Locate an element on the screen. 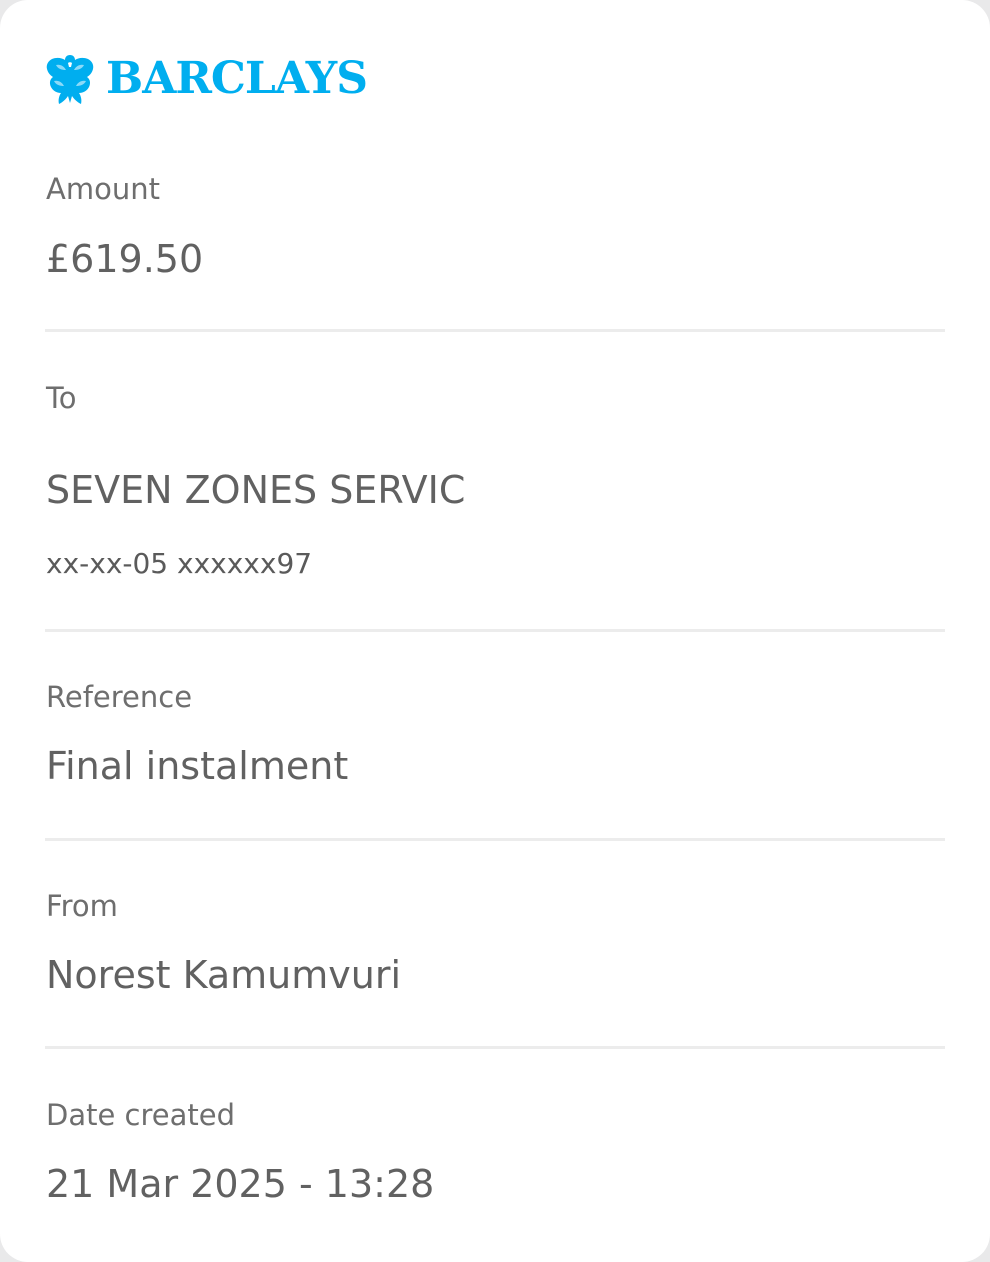 The height and width of the screenshot is (1262, 990). date-created-value: 21 Mar 2025 - 13:28 is located at coordinates (240, 1184).